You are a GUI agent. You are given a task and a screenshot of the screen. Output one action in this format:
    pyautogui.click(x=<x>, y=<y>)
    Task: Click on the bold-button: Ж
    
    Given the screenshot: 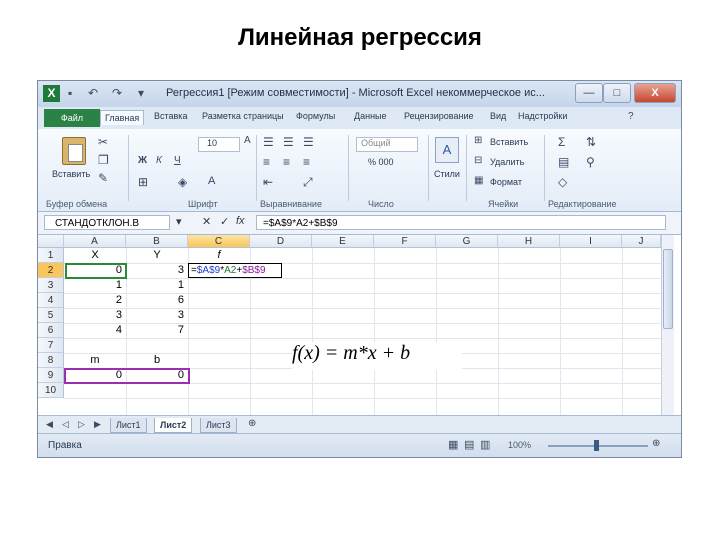 What is the action you would take?
    pyautogui.click(x=142, y=160)
    